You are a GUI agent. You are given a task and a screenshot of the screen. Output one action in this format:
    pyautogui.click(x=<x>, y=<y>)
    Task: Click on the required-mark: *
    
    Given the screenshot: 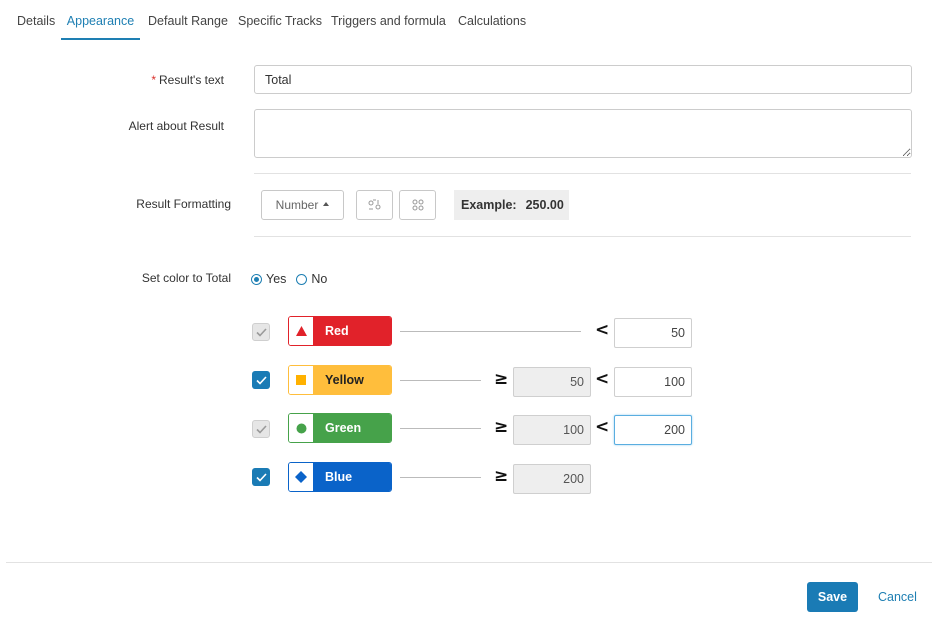 What is the action you would take?
    pyautogui.click(x=154, y=80)
    